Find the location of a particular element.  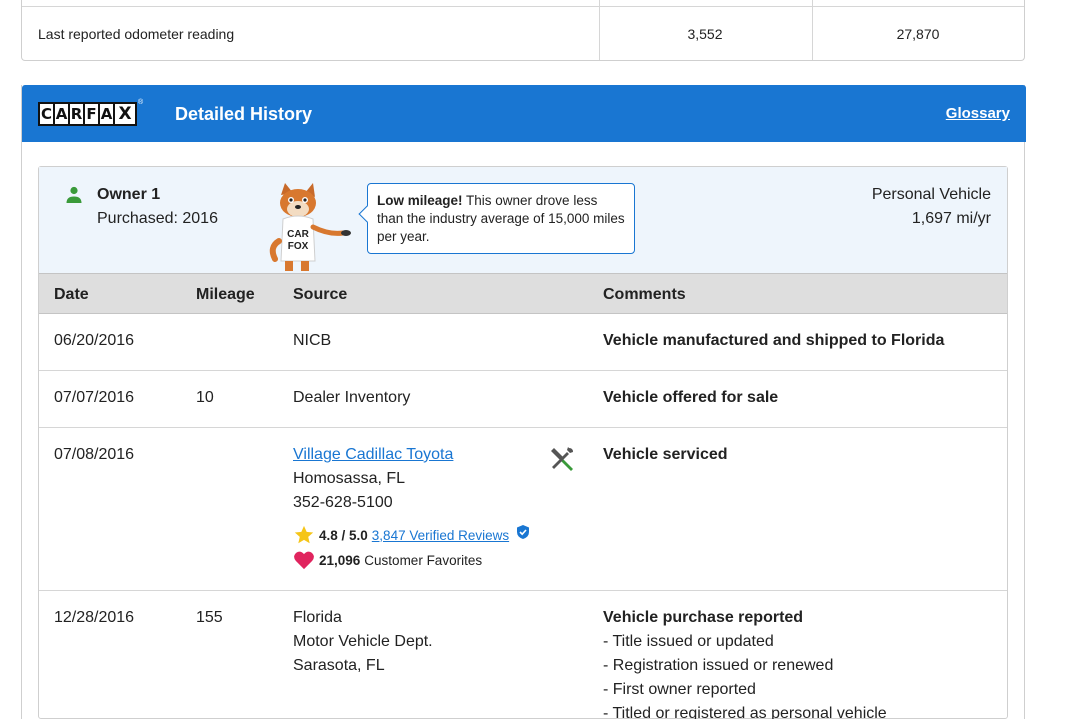

mileage-rate: 1,697 mi/yr is located at coordinates (951, 218).